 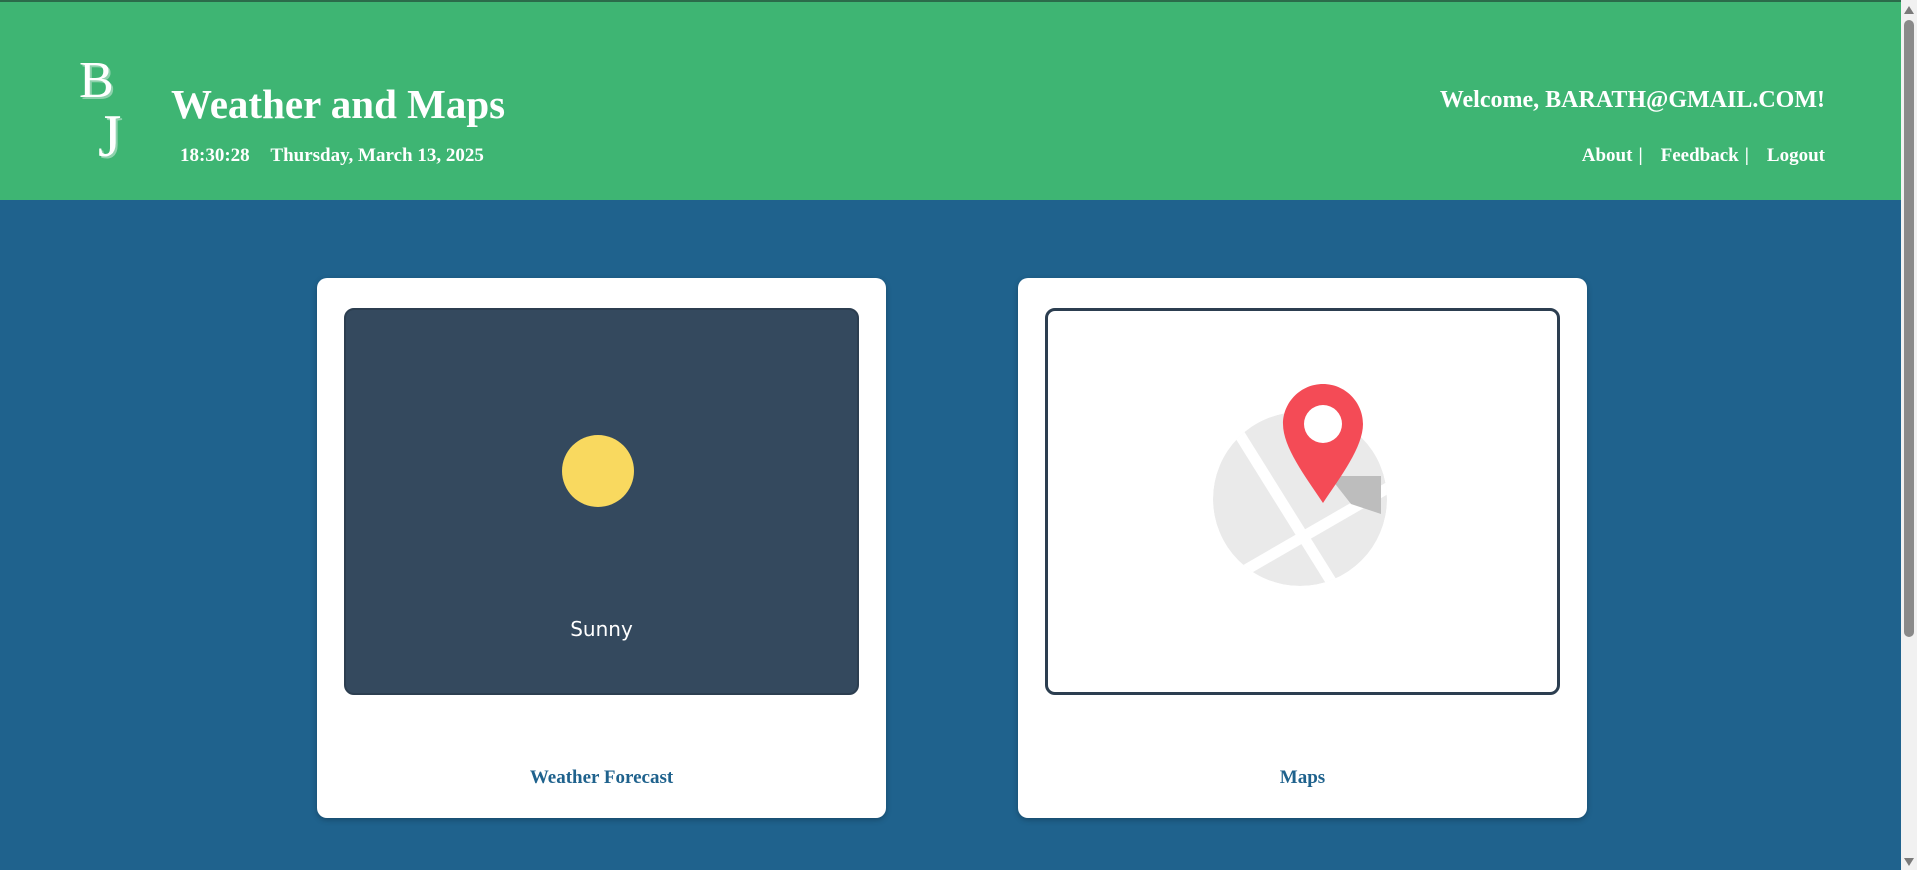 I want to click on scrollbar-thumb, so click(x=1909, y=328).